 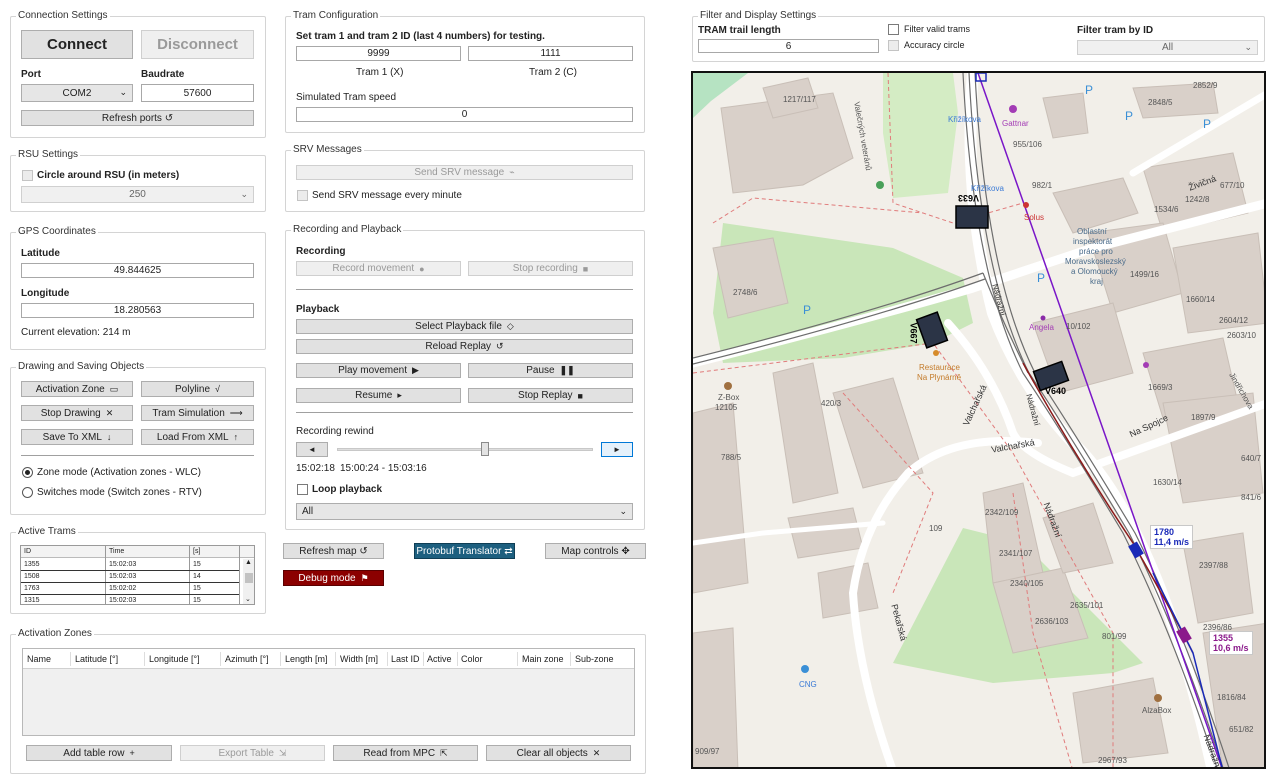 I want to click on tram-label: V667, so click(x=913, y=333).